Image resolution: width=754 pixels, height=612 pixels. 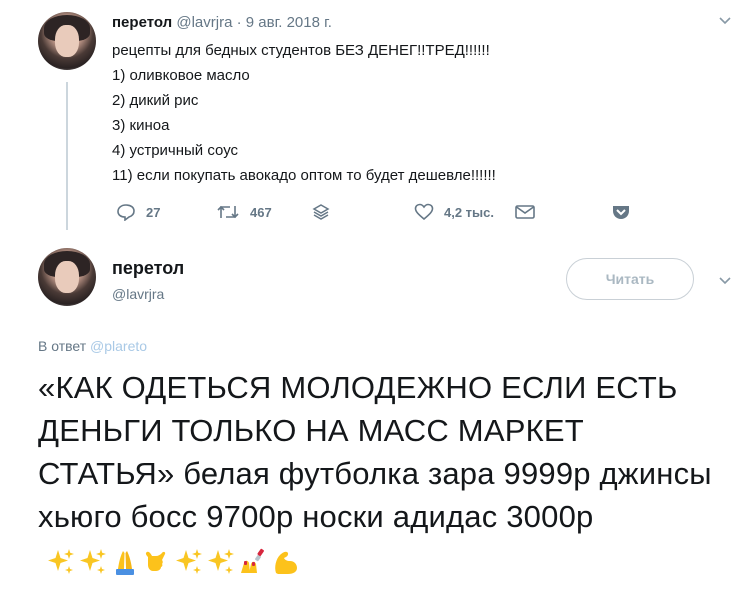 I want to click on tweet-line: 3) киноа, so click(x=141, y=125).